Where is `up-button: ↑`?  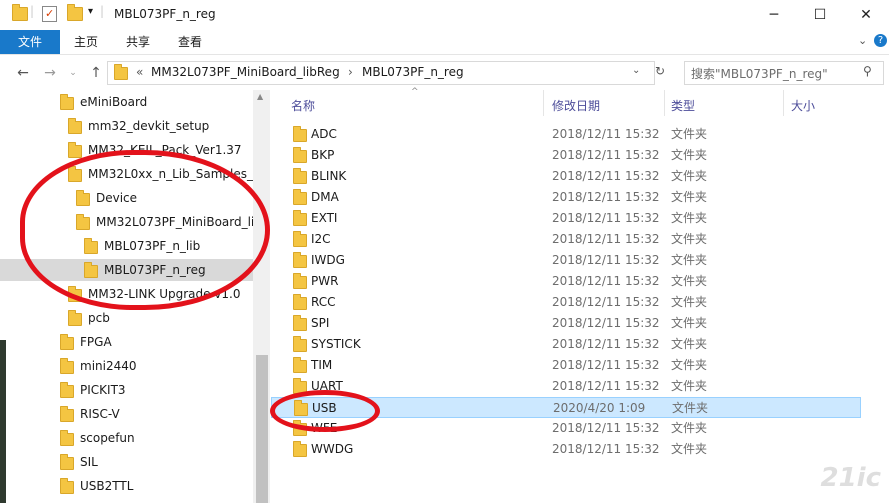
up-button: ↑ is located at coordinates (96, 73).